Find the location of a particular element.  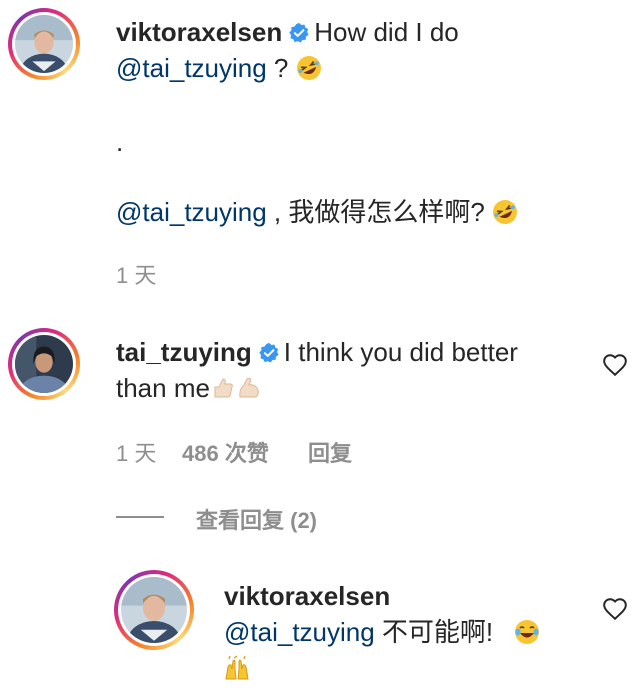

avatar-tai-tzuying is located at coordinates (44, 364).